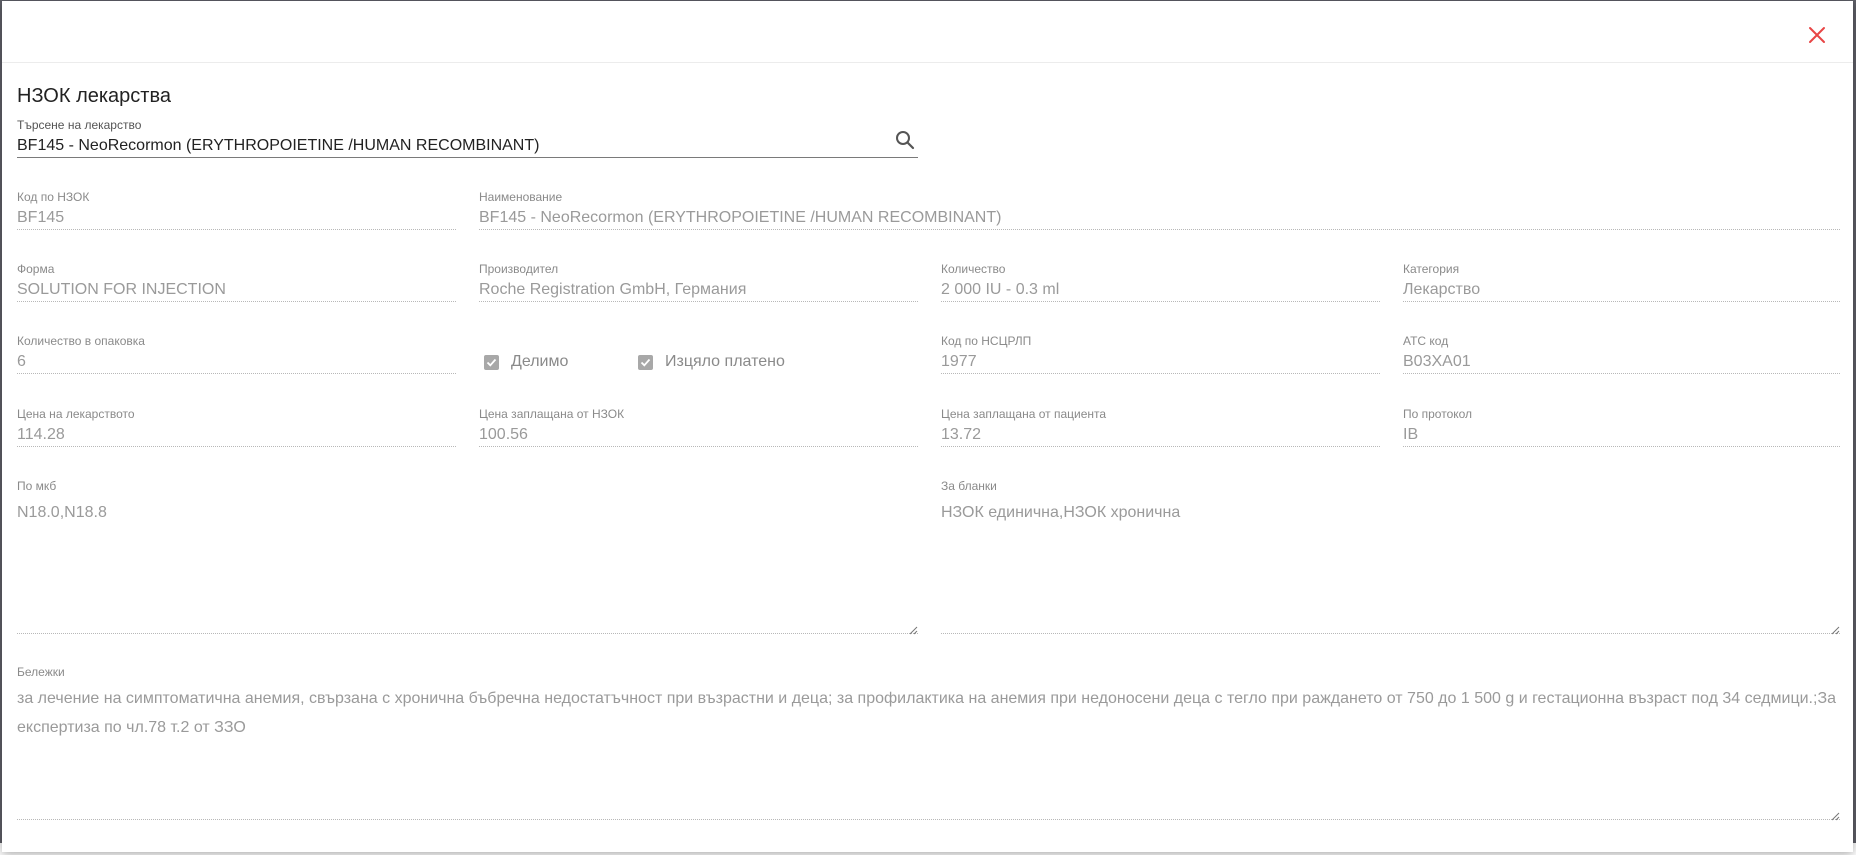 The image size is (1856, 855). Describe the element at coordinates (1442, 289) in the screenshot. I see `category-value: Лекарство` at that location.